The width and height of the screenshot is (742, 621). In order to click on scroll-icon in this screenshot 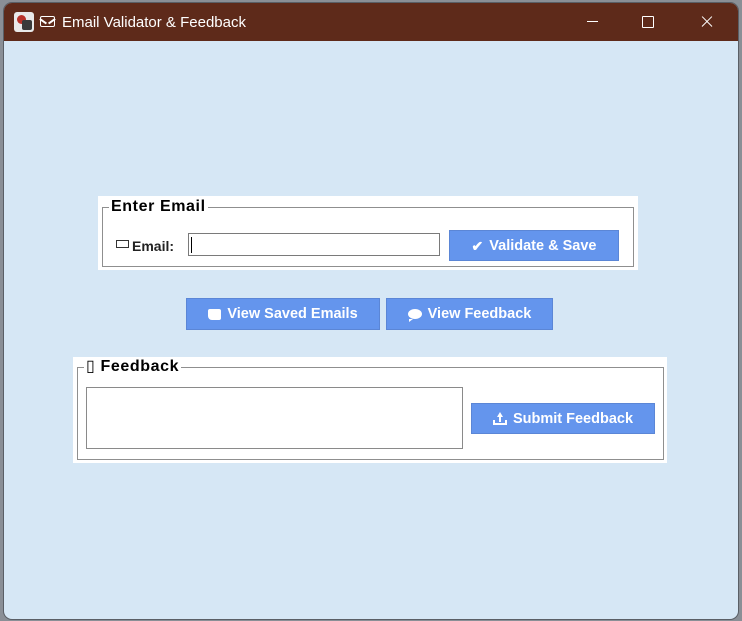, I will do `click(215, 314)`.